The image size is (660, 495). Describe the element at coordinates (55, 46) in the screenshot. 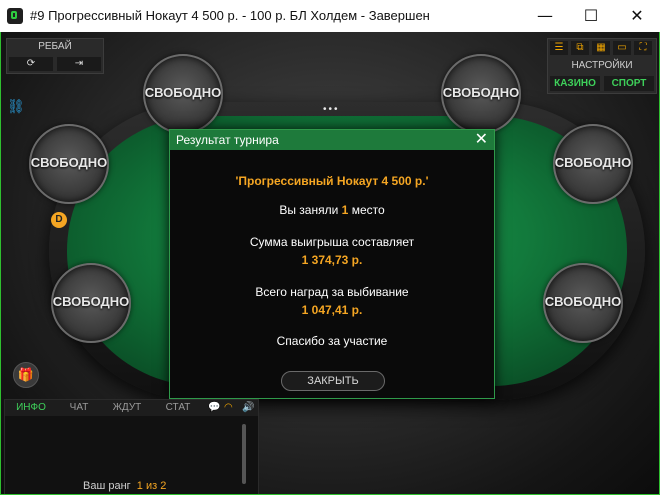

I see `rebuy-label: РЕБАЙ` at that location.